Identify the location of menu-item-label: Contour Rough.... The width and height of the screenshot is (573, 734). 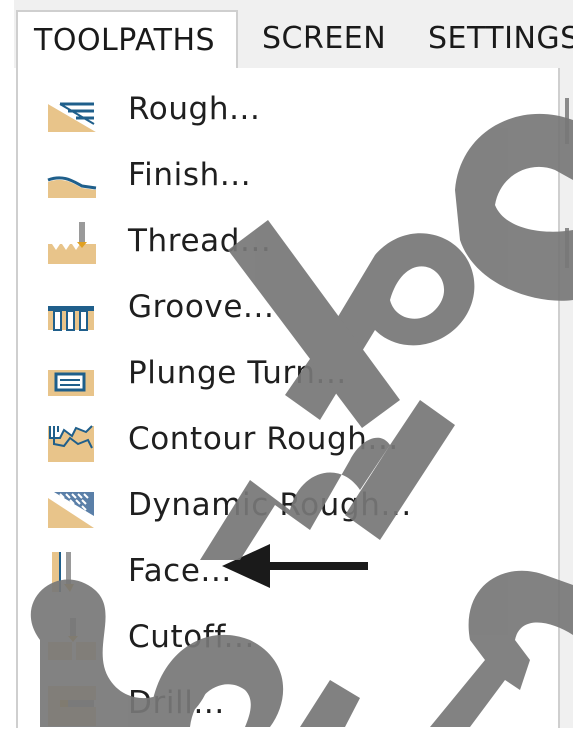
(263, 439).